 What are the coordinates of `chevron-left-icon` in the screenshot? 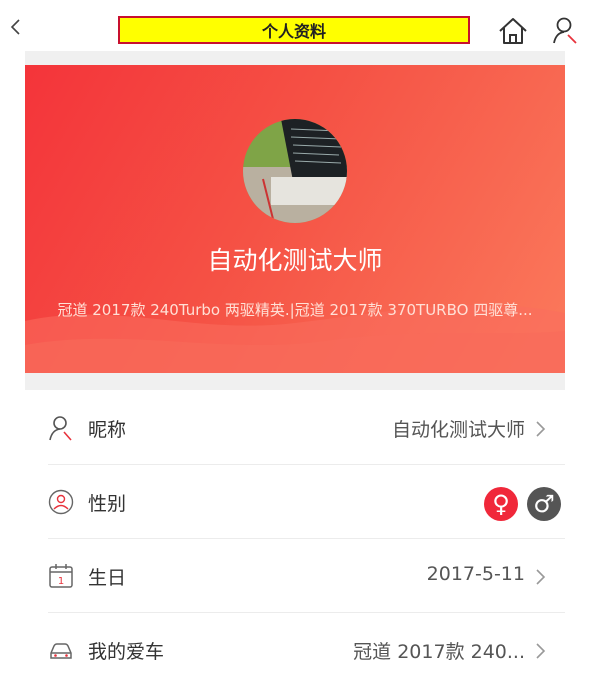 It's located at (15, 27).